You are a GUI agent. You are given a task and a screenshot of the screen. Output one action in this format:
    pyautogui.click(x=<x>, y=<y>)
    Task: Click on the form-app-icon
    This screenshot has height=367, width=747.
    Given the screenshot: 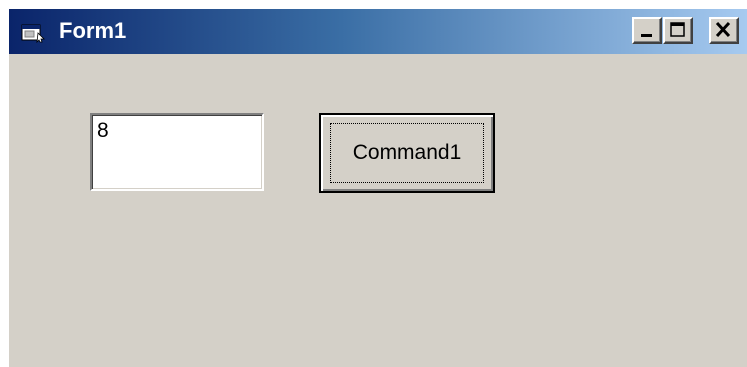 What is the action you would take?
    pyautogui.click(x=33, y=32)
    